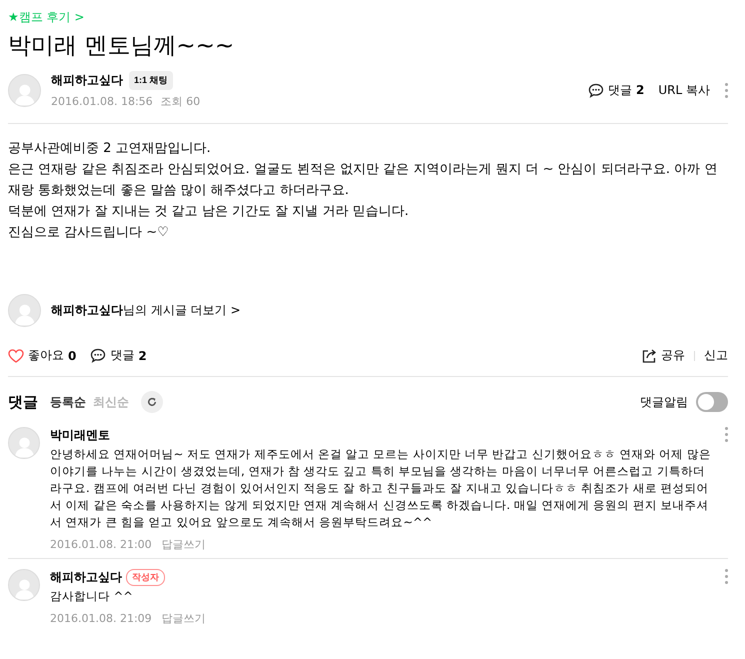  What do you see at coordinates (16, 355) in the screenshot?
I see `heart-icon` at bounding box center [16, 355].